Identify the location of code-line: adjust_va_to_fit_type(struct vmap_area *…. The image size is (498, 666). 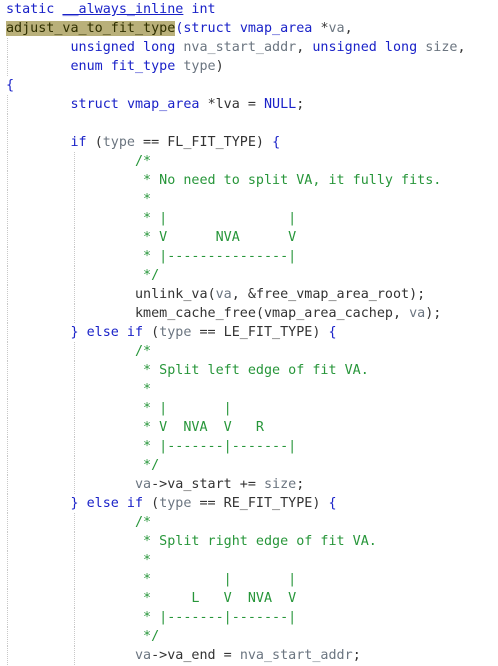
(249, 28).